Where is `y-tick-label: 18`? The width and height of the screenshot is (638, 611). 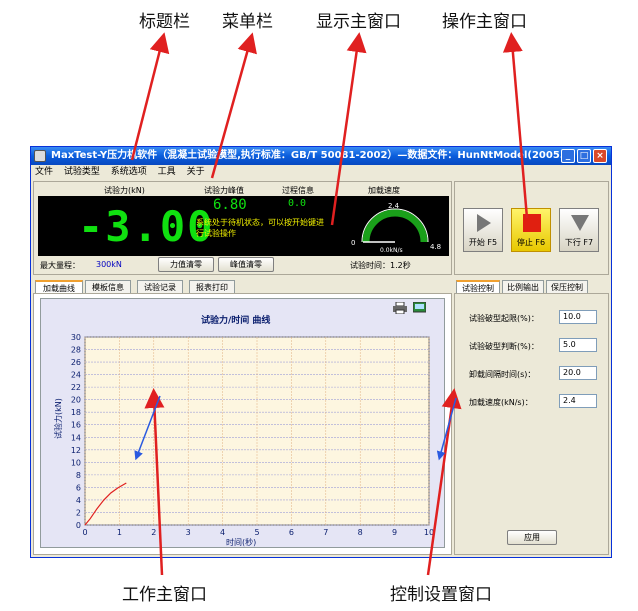 y-tick-label: 18 is located at coordinates (76, 412).